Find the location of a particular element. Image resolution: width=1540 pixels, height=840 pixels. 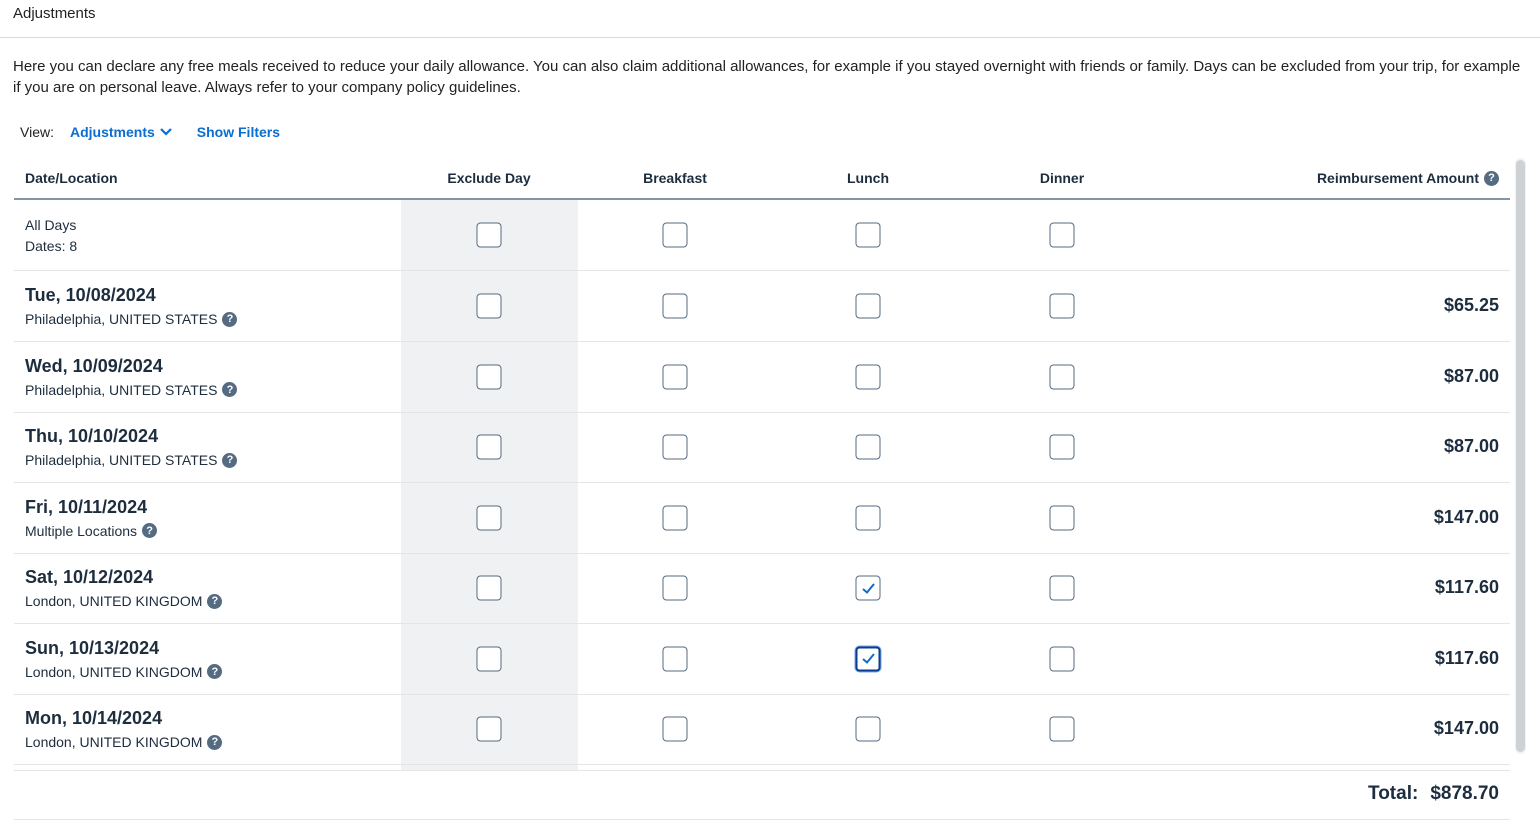

all-days-exclude-checkbox is located at coordinates (489, 235).